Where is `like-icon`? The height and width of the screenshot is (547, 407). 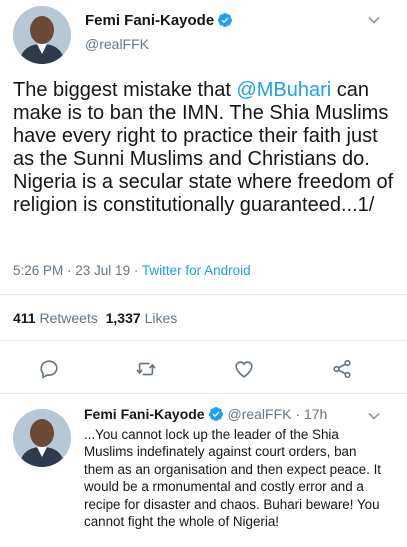 like-icon is located at coordinates (244, 369).